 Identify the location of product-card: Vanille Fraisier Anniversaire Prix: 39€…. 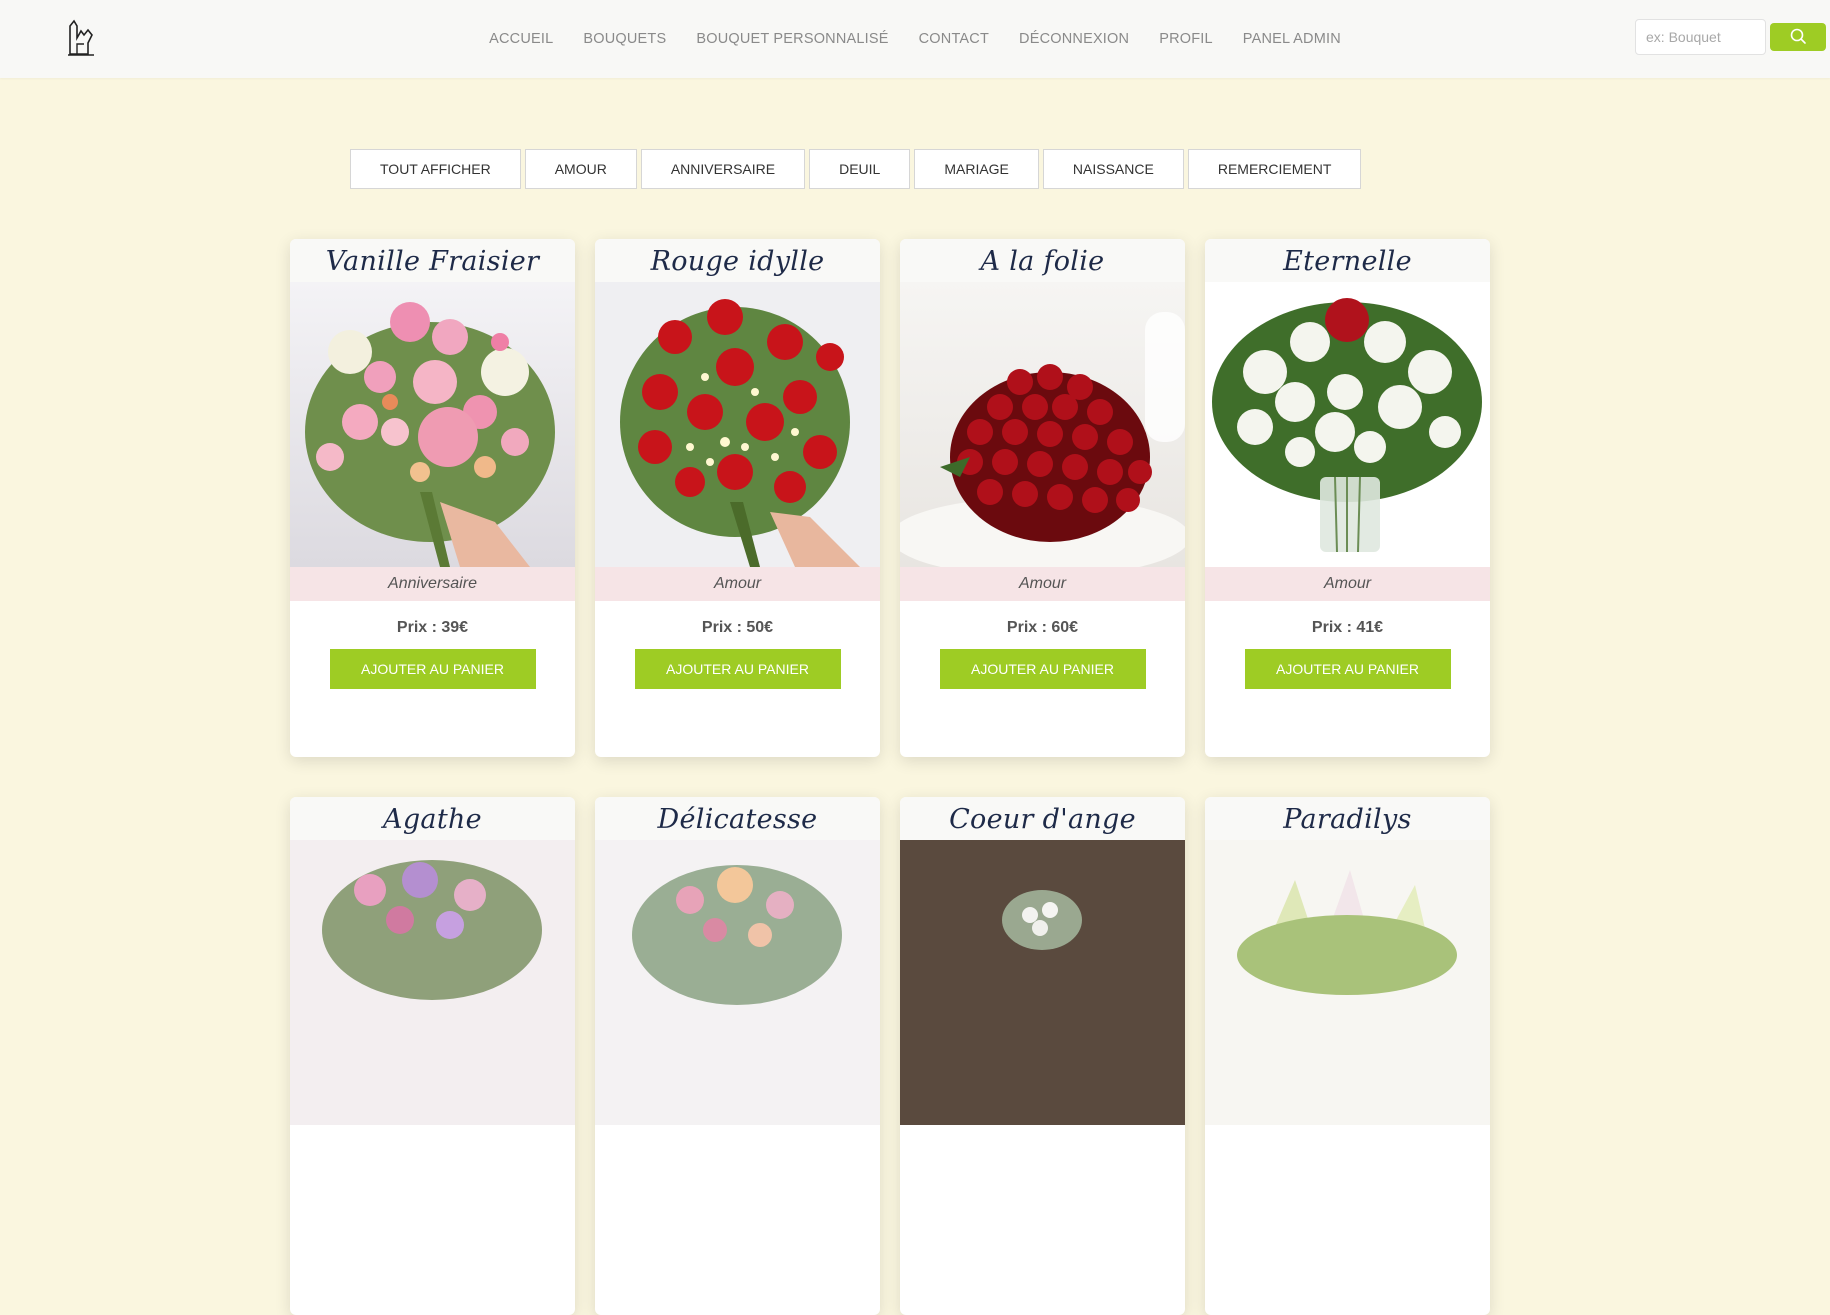
(432, 498).